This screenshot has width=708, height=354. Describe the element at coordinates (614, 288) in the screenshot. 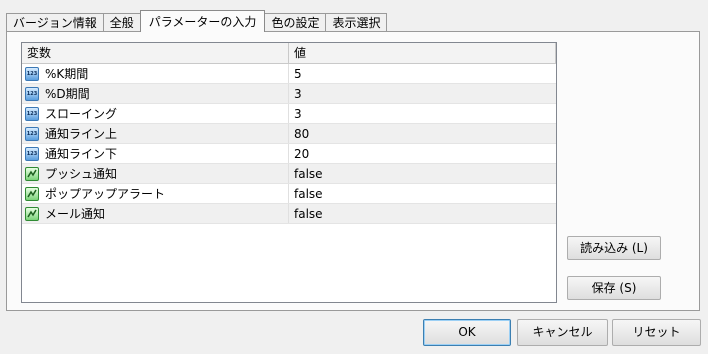

I see `save-button: 保存 (S)` at that location.